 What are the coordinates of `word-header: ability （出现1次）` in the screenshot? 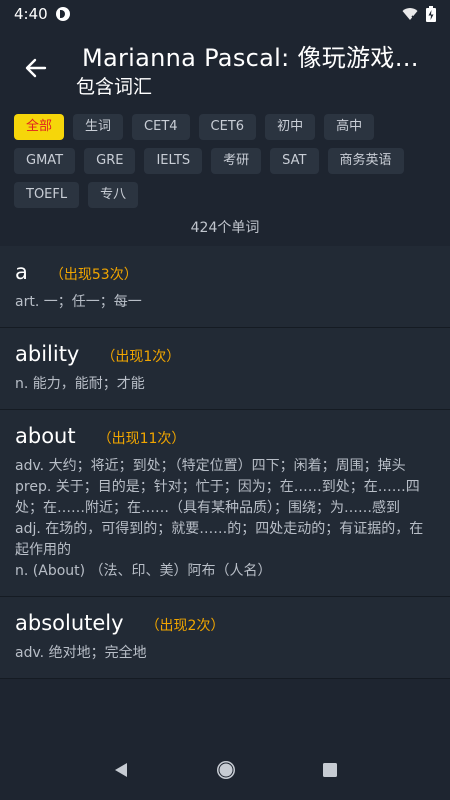 It's located at (225, 354).